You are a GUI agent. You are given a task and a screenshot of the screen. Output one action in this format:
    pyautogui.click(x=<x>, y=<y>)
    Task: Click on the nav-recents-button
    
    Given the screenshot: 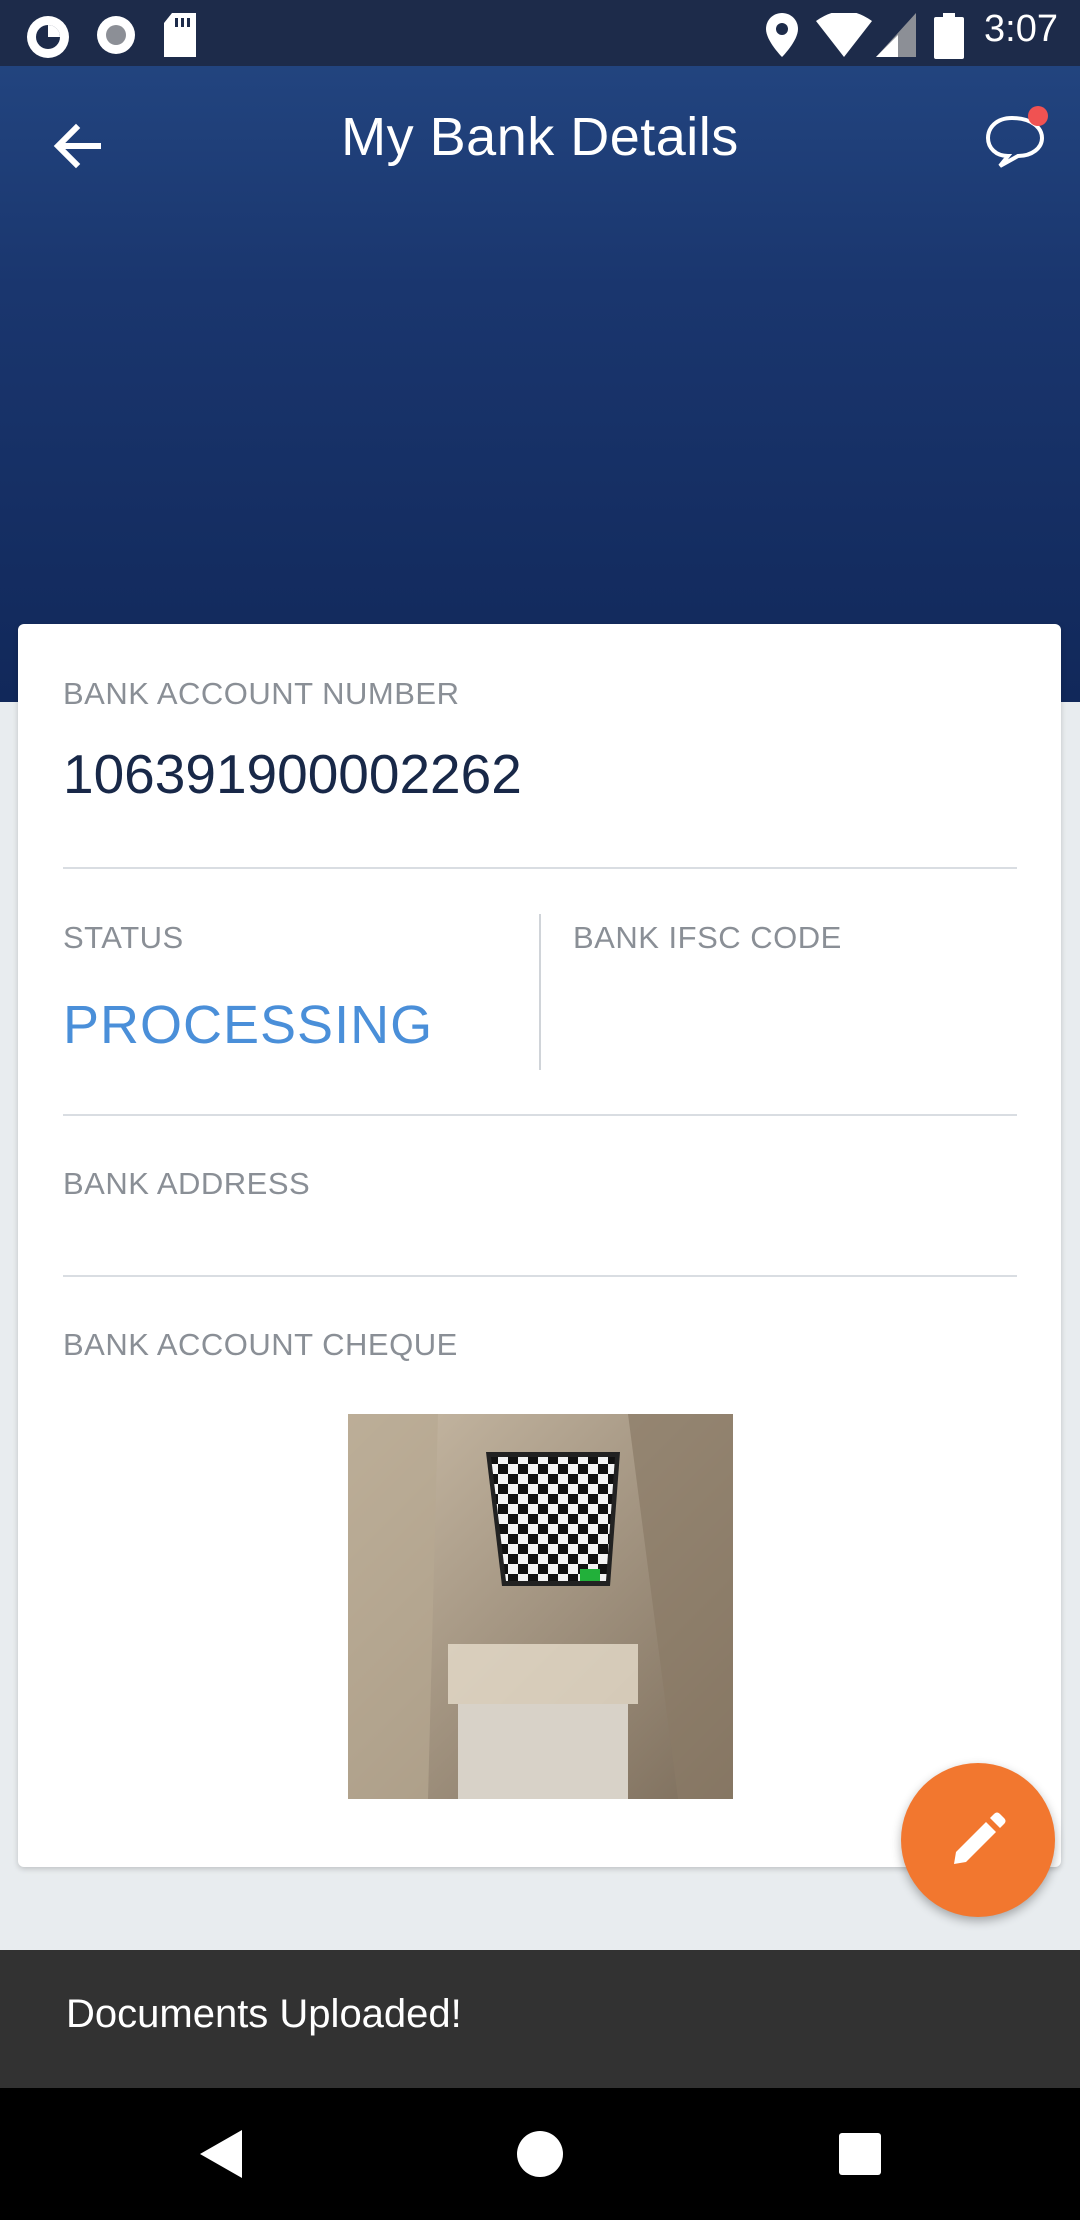 What is the action you would take?
    pyautogui.click(x=860, y=2154)
    